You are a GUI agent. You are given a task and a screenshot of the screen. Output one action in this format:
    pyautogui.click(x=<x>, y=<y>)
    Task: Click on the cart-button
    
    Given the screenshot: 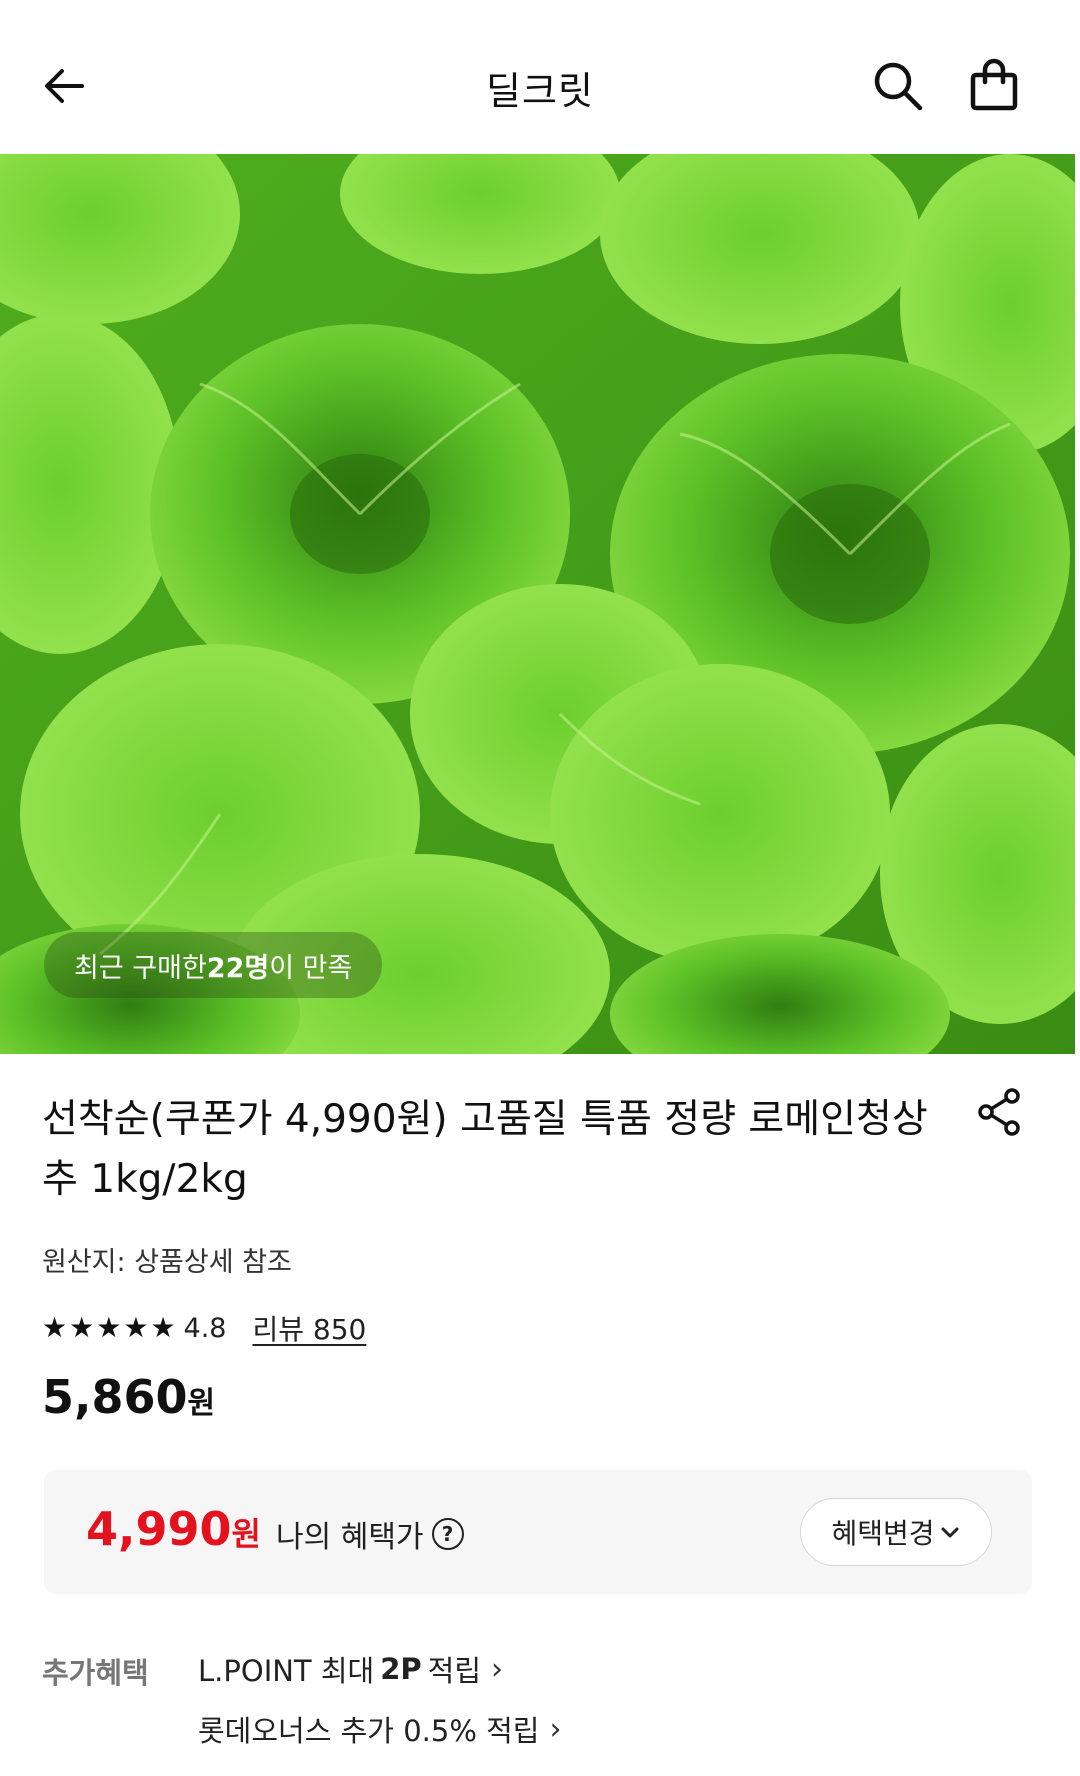 What is the action you would take?
    pyautogui.click(x=996, y=88)
    